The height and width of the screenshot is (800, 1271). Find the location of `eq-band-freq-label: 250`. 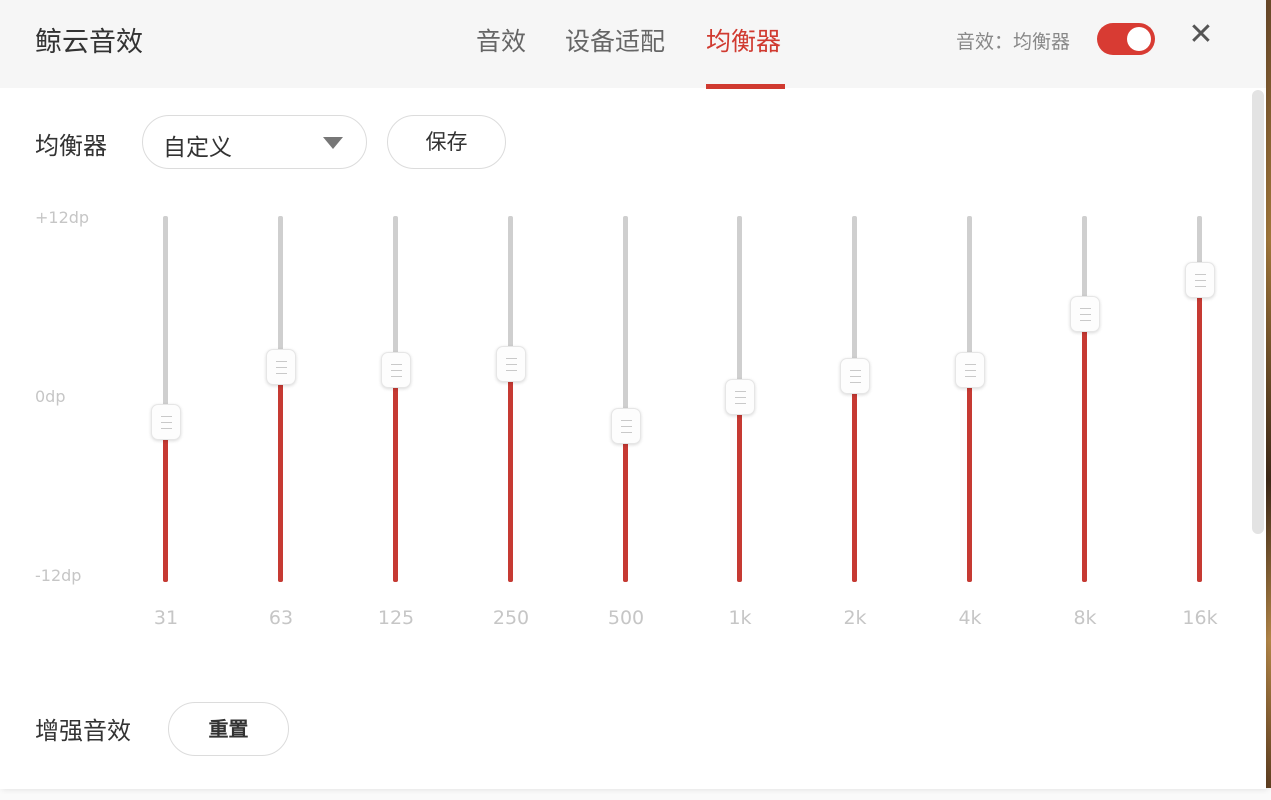

eq-band-freq-label: 250 is located at coordinates (511, 618).